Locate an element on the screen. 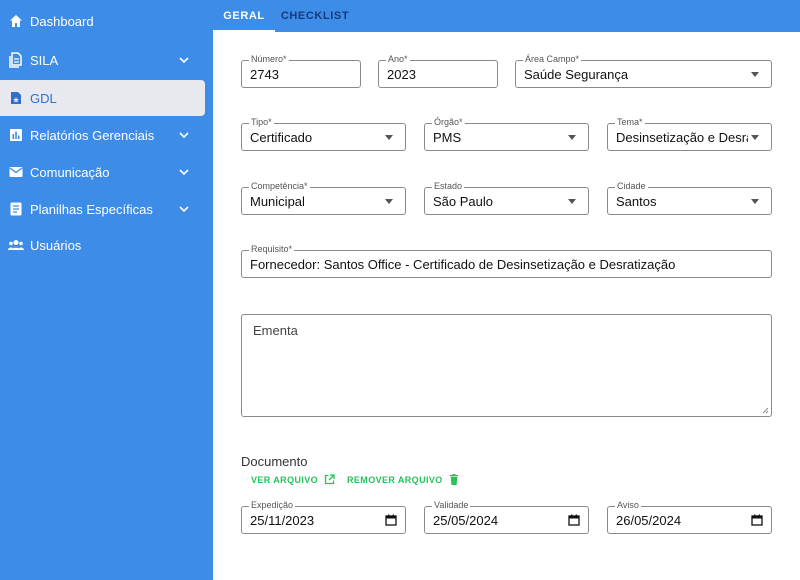 This screenshot has height=580, width=800. sidebar-item-comunicacao: Comunicação is located at coordinates (106, 172).